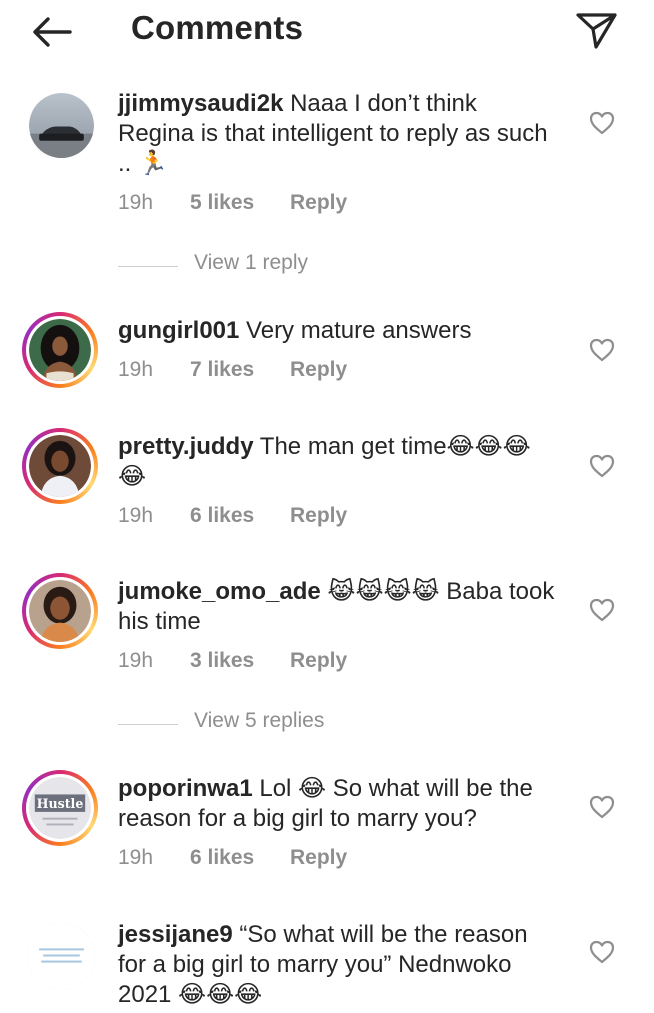 Image resolution: width=654 pixels, height=1013 pixels. I want to click on paper-plane-icon, so click(596, 31).